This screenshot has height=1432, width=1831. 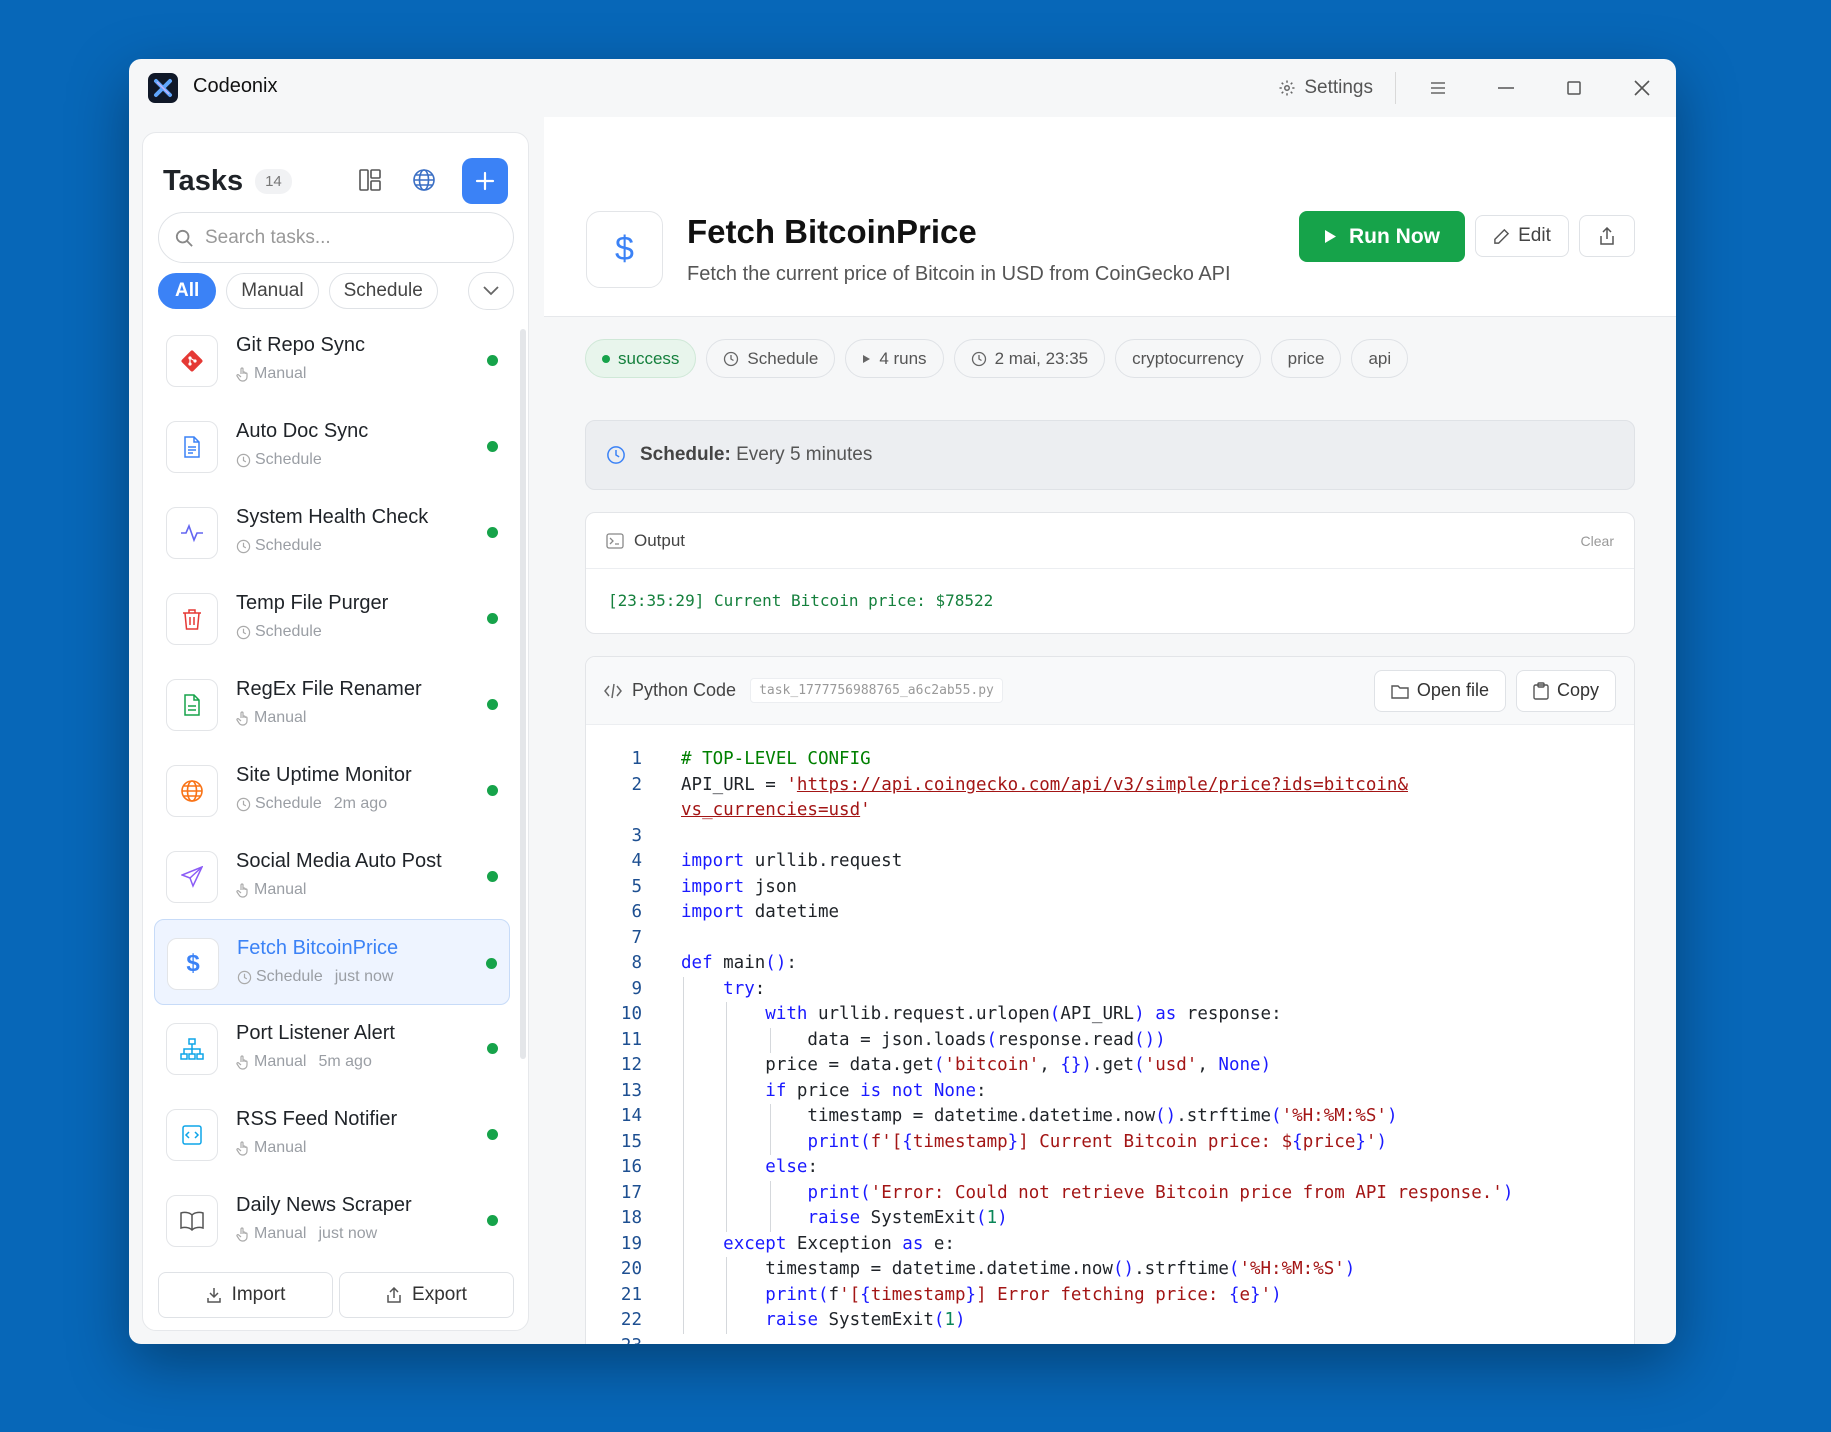 What do you see at coordinates (636, 937) in the screenshot?
I see `code-line: 7` at bounding box center [636, 937].